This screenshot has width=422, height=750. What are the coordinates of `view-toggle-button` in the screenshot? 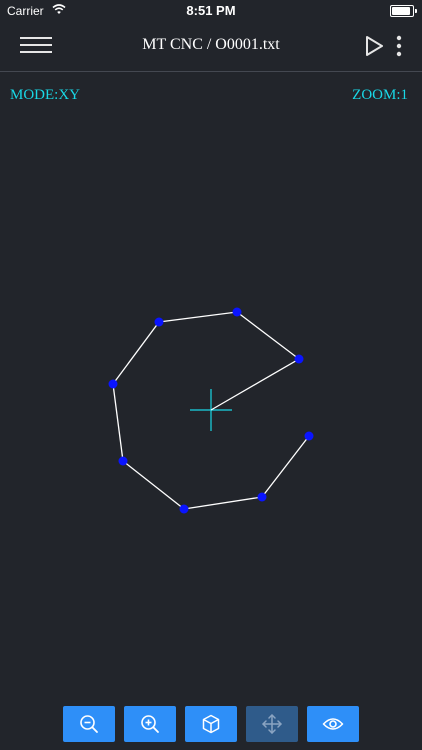 It's located at (333, 724).